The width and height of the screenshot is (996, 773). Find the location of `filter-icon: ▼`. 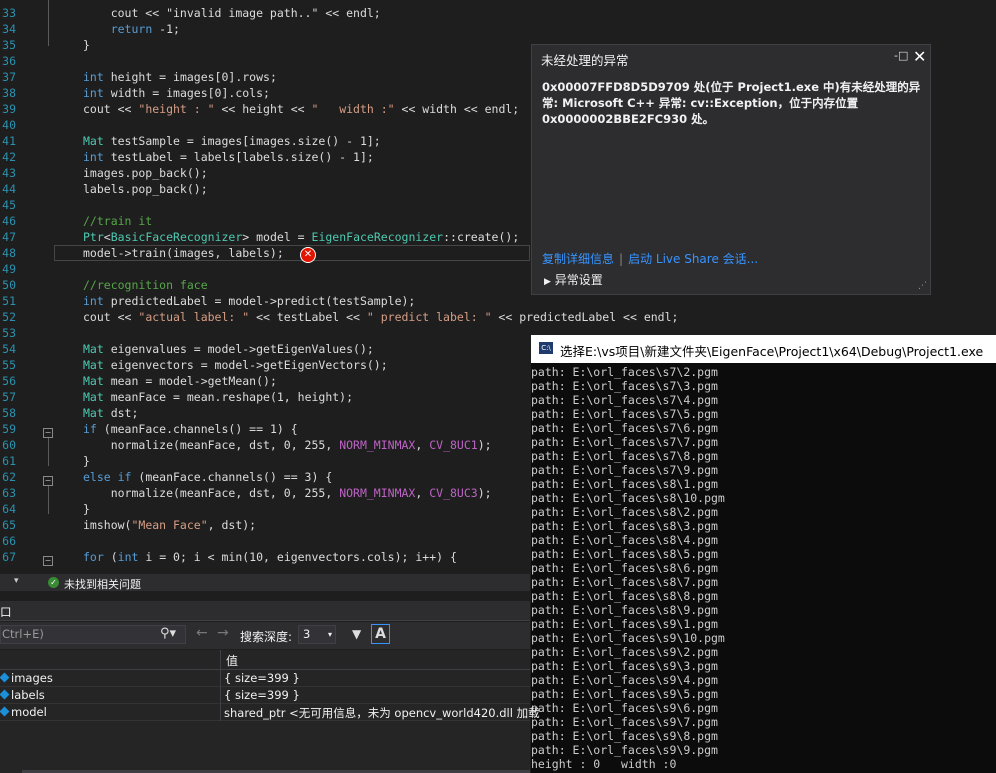

filter-icon: ▼ is located at coordinates (356, 634).